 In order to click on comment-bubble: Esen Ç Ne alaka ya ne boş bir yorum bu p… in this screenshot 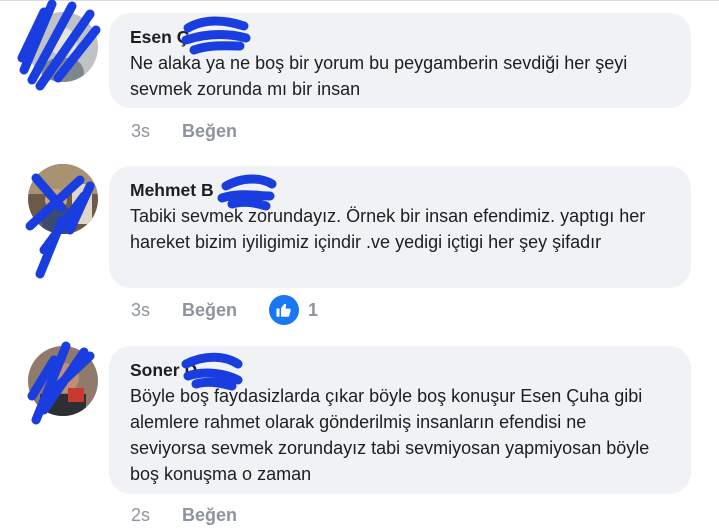, I will do `click(400, 60)`.